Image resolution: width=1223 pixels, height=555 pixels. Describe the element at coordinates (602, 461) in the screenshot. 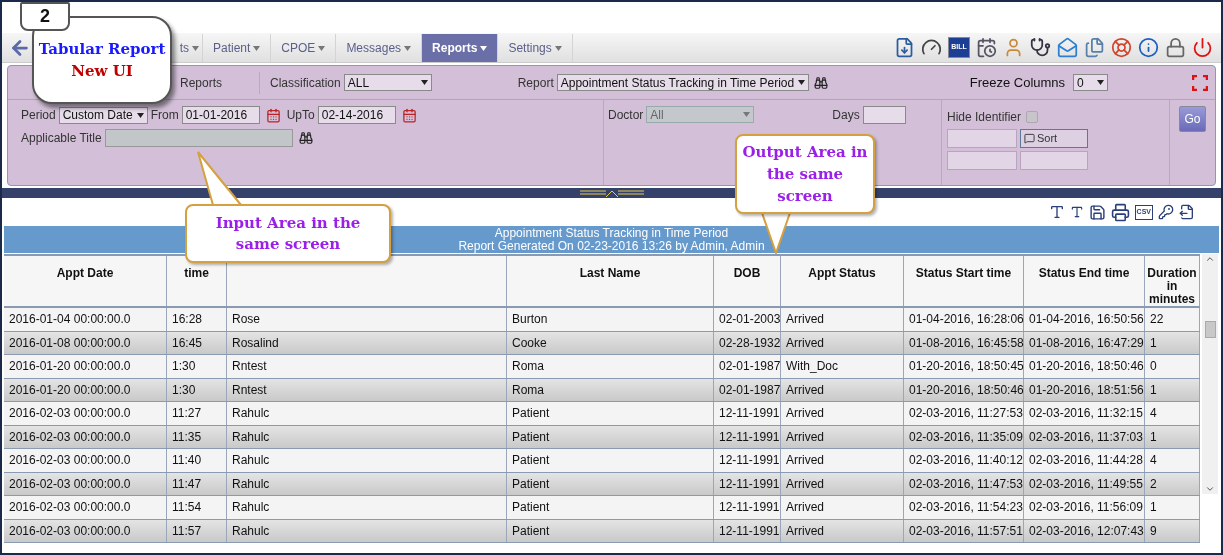

I see `table-row: 2016-02-03 00:00:00.0 11:40 Rahulc Patient 12-11-1991 Arrived 02-03-2016, 11:40:12 02-03-2016, 11:44:28 4` at that location.